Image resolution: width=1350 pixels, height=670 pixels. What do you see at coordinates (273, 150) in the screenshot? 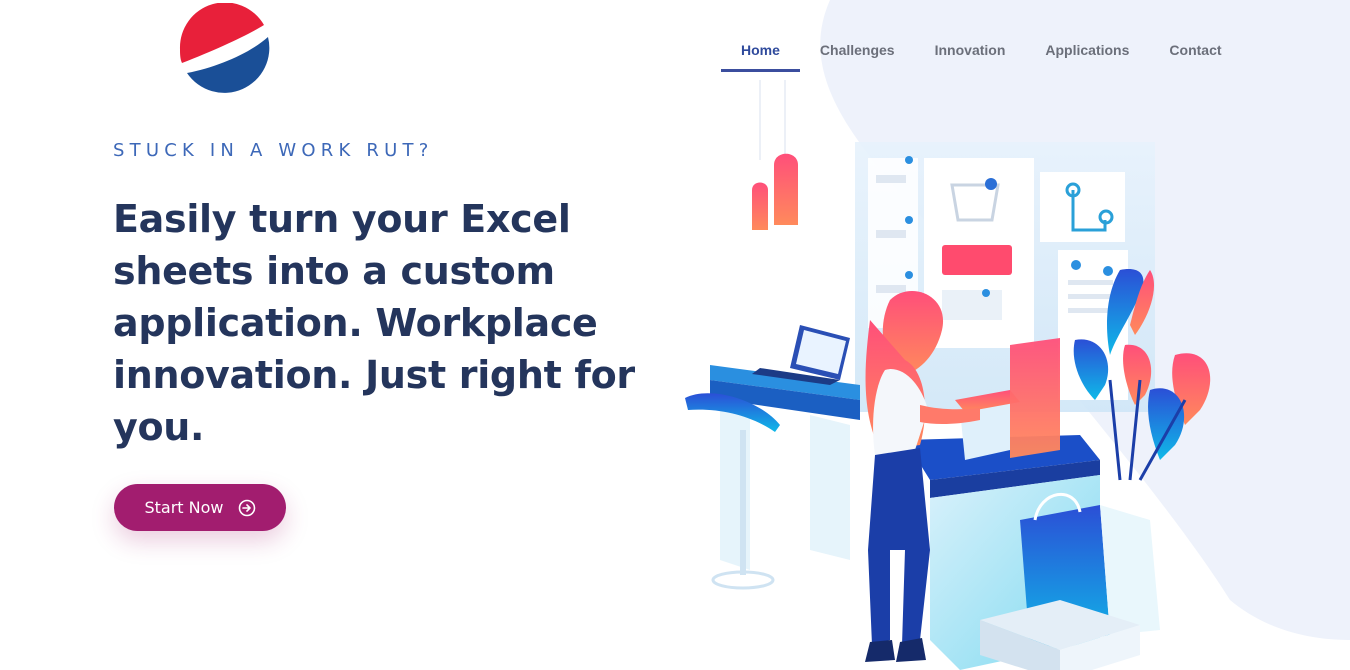
I see `hero-eyebrow: STUCK IN A WORK RUT?` at bounding box center [273, 150].